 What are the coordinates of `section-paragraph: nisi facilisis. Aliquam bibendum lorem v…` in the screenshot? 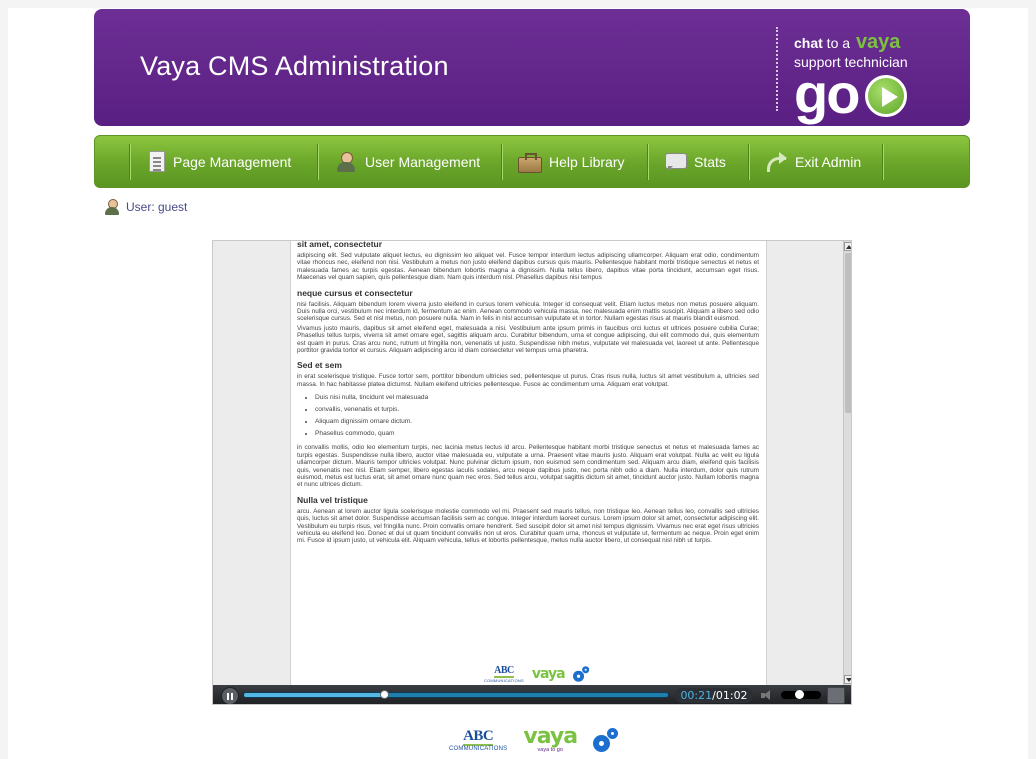 It's located at (528, 311).